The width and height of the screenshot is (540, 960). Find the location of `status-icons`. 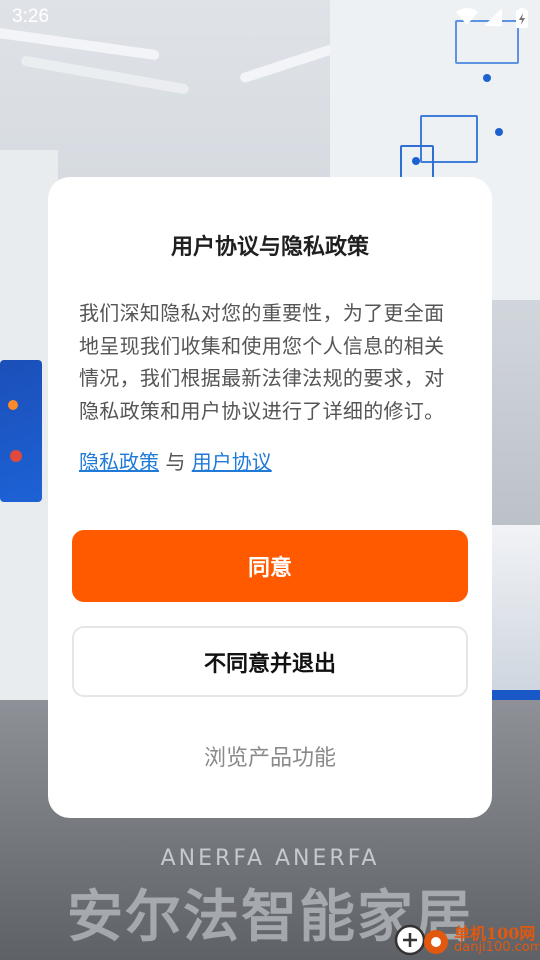

status-icons is located at coordinates (492, 18).